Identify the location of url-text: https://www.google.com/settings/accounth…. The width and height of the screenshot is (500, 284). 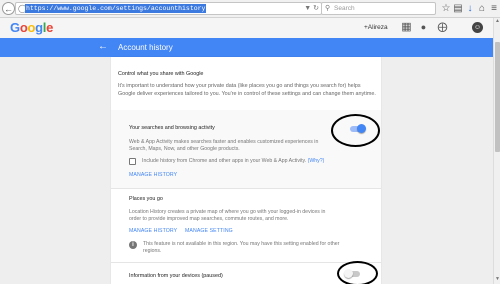
(116, 8).